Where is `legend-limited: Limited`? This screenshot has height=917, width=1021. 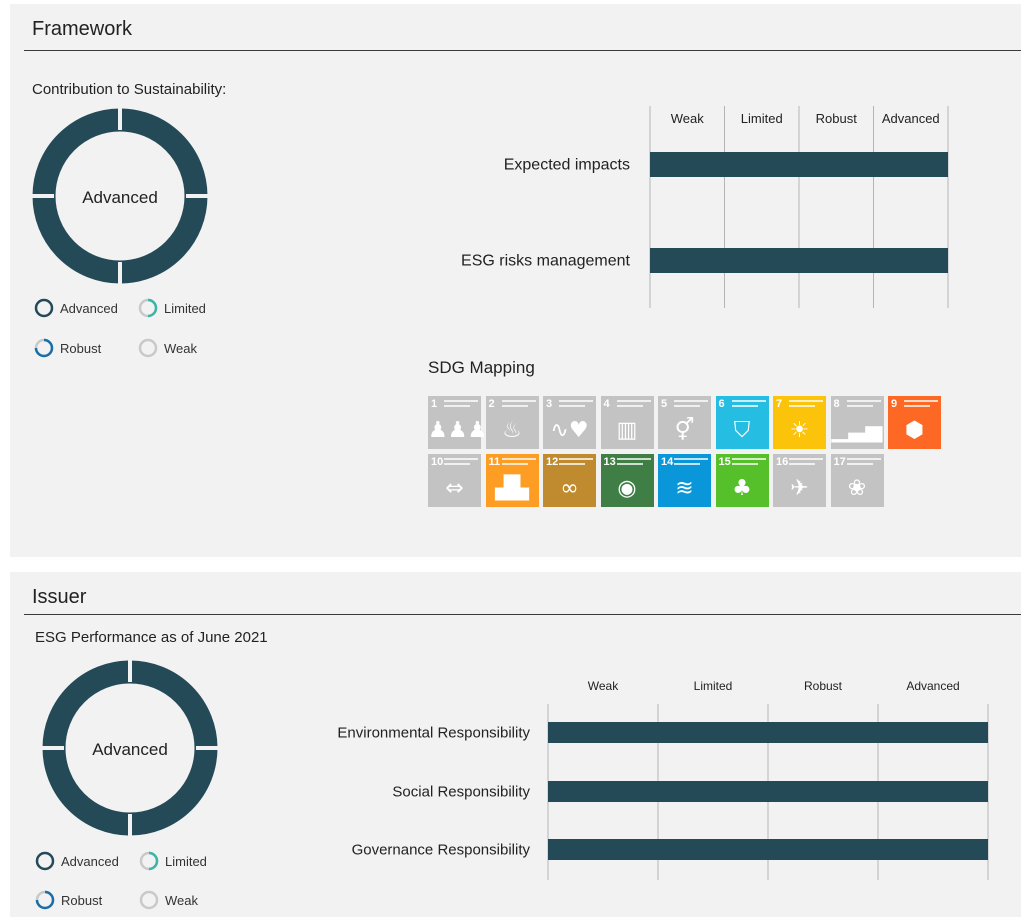
legend-limited: Limited is located at coordinates (172, 308).